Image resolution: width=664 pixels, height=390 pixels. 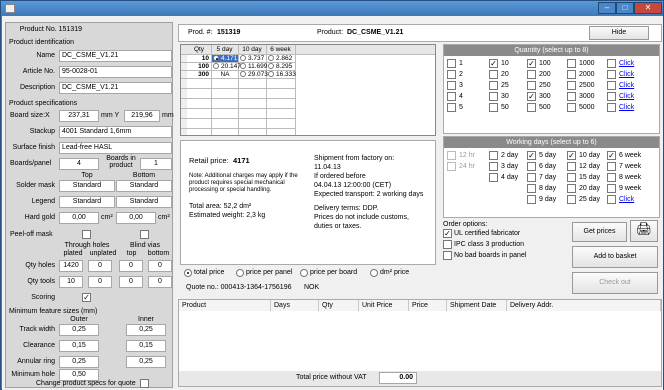 What do you see at coordinates (626, 63) in the screenshot?
I see `qty-label-4: Click` at bounding box center [626, 63].